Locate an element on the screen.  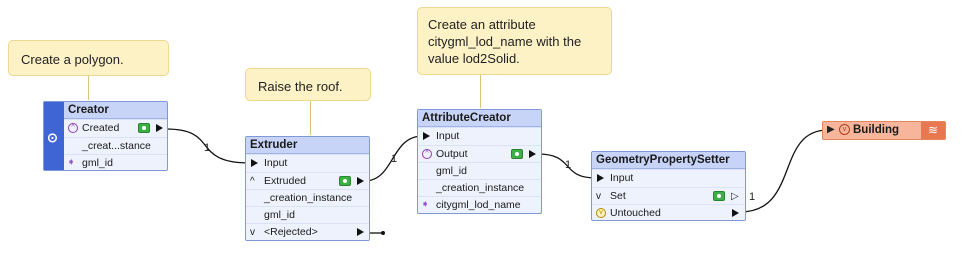
creator-port-created: ^ Created is located at coordinates (115, 128).